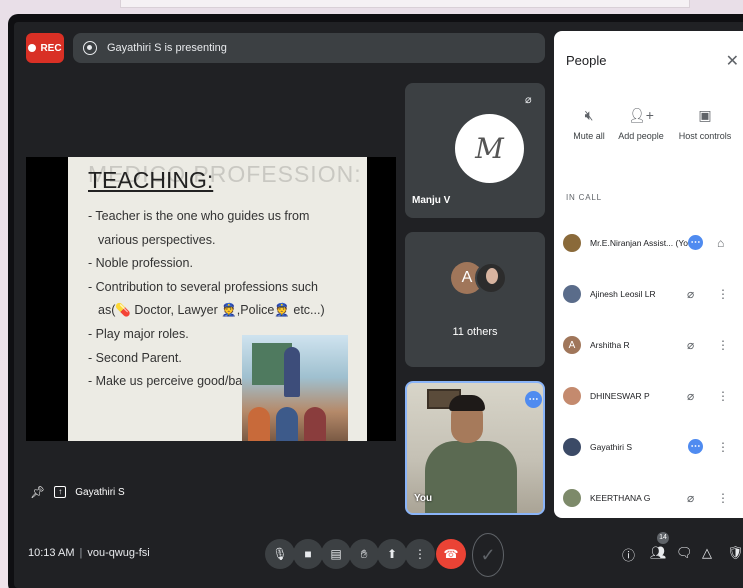  I want to click on host-controls-icon: 🛡︎, so click(735, 553).